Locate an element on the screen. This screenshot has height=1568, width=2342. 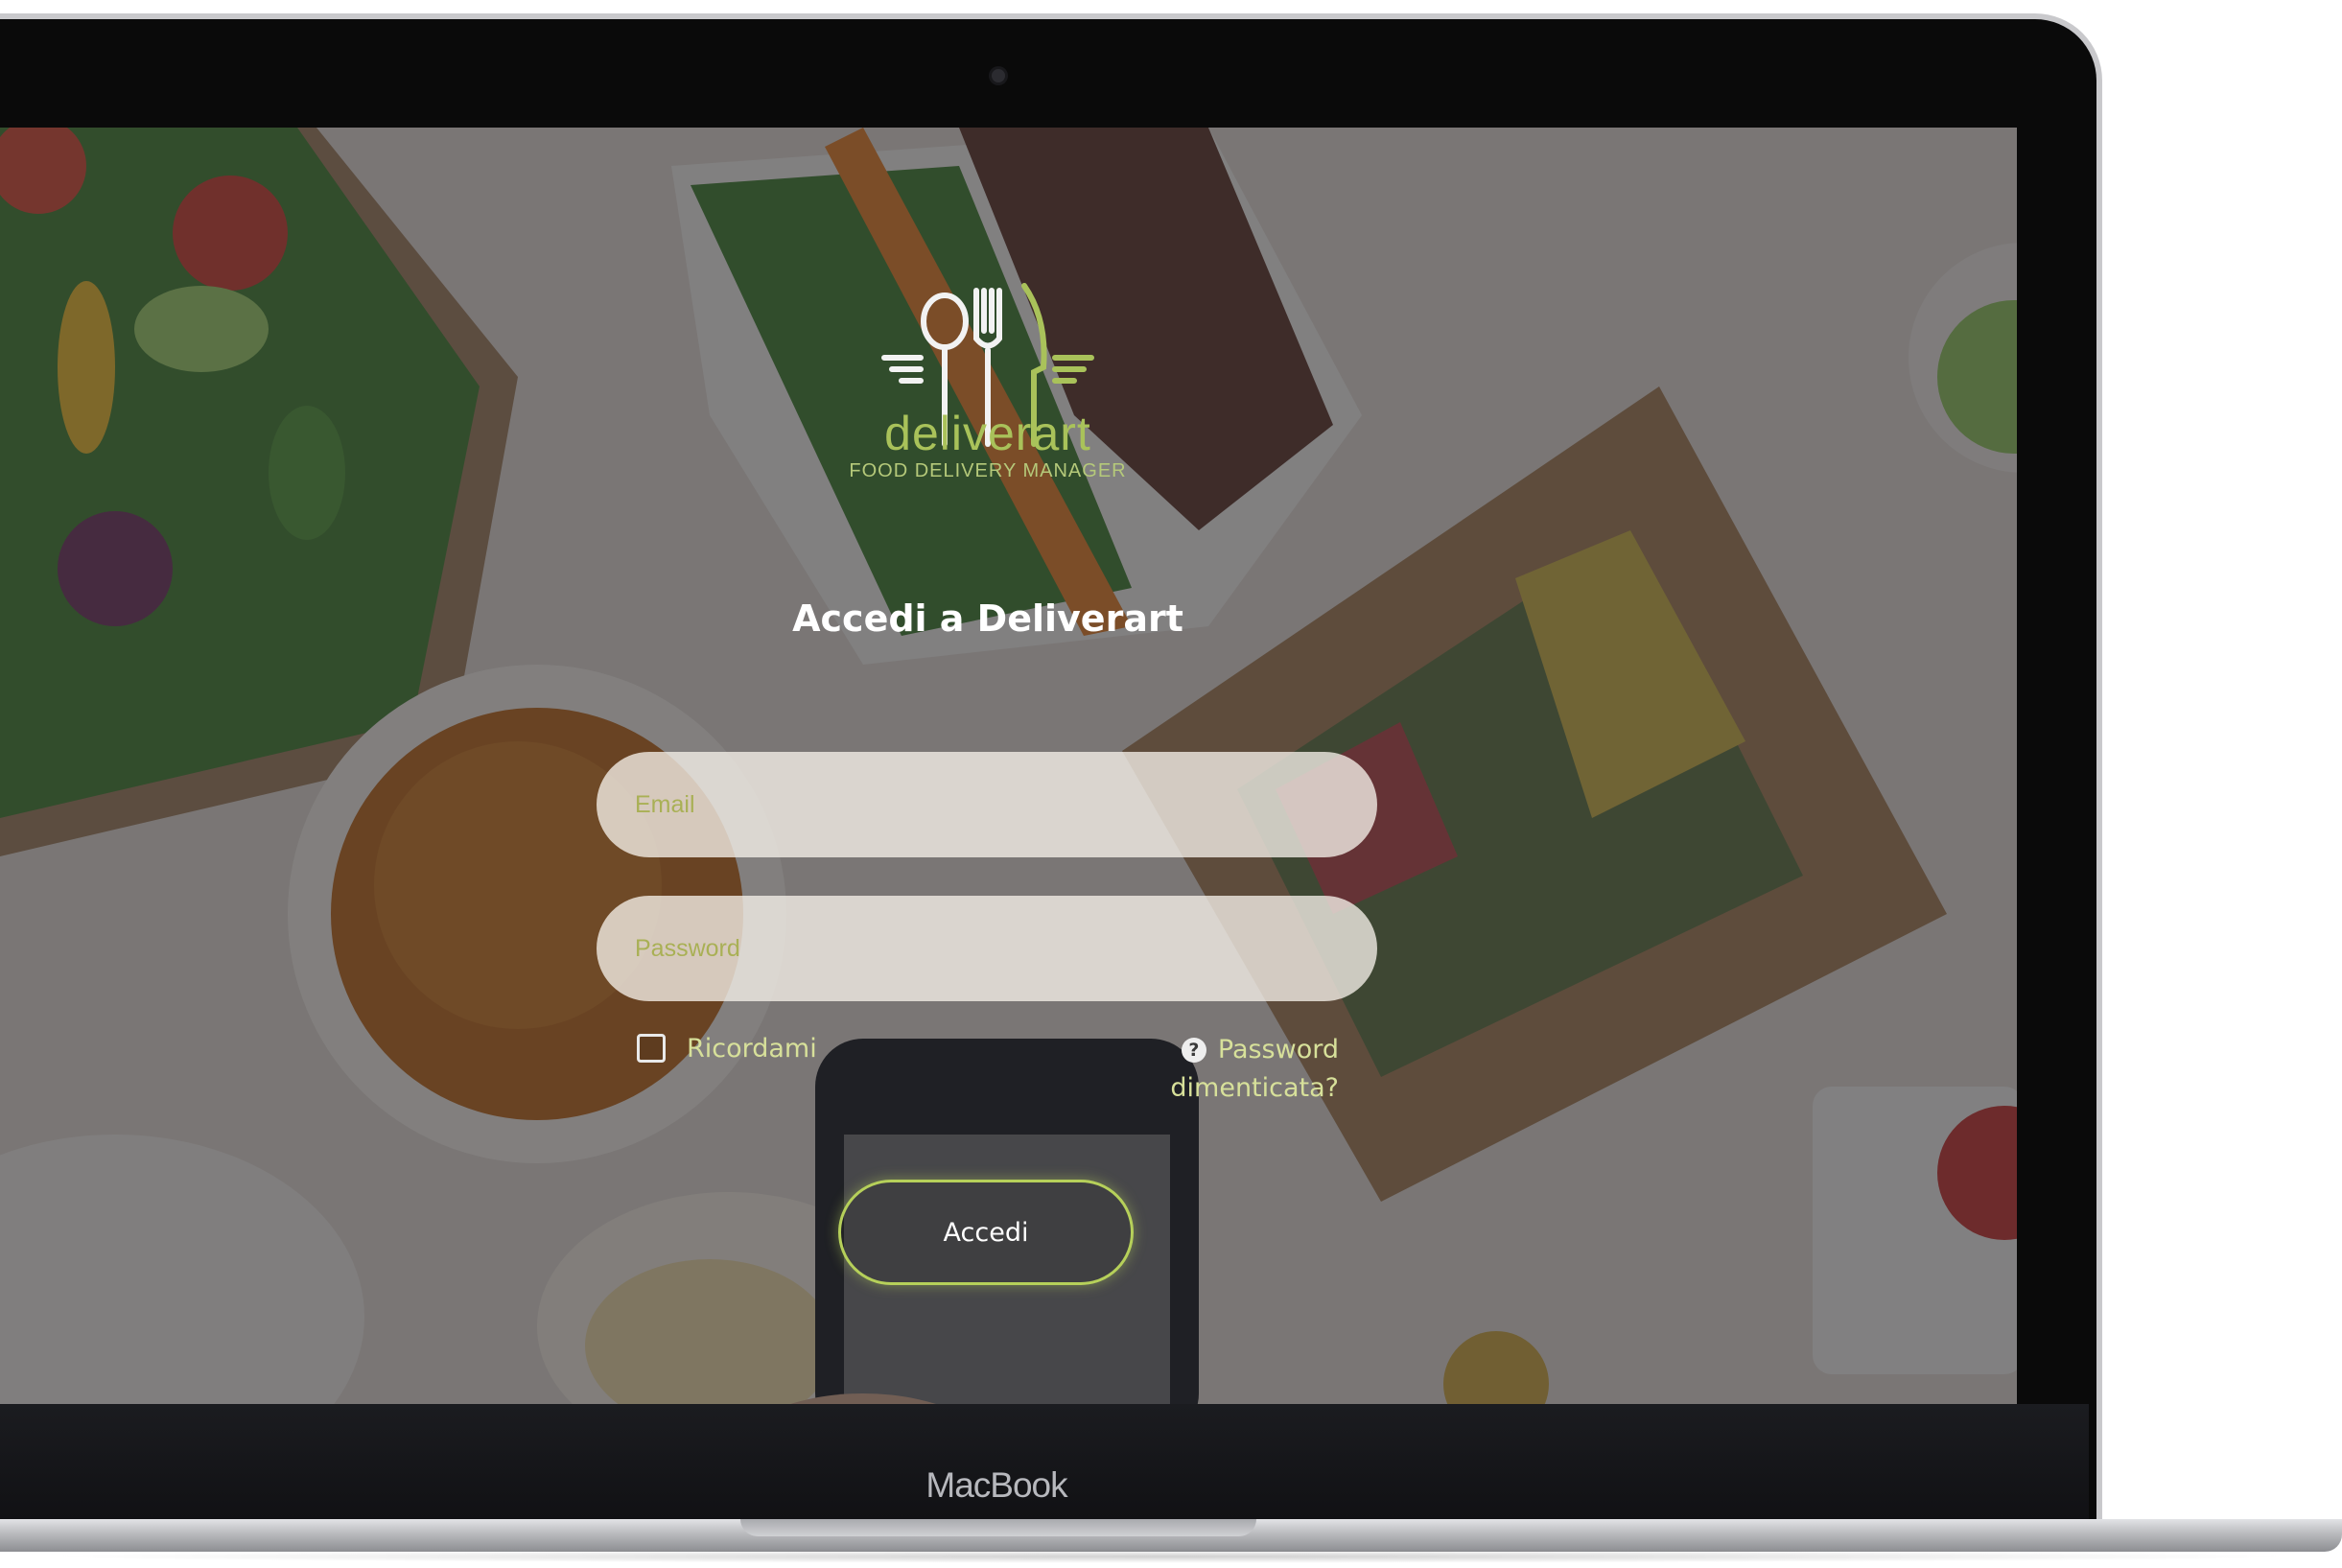
logo-wordmark: deliverart is located at coordinates (987, 434).